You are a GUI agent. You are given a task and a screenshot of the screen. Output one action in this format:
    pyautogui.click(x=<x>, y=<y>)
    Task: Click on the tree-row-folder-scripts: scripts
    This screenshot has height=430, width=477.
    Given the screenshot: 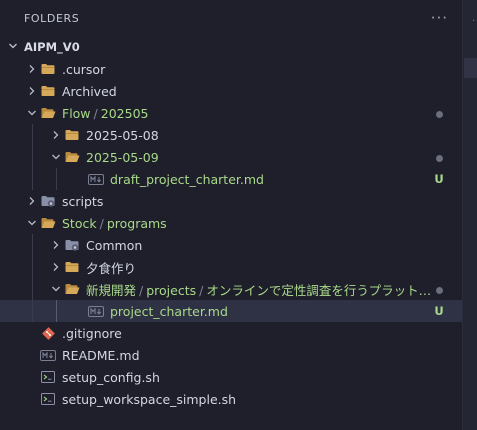 What is the action you would take?
    pyautogui.click(x=231, y=201)
    